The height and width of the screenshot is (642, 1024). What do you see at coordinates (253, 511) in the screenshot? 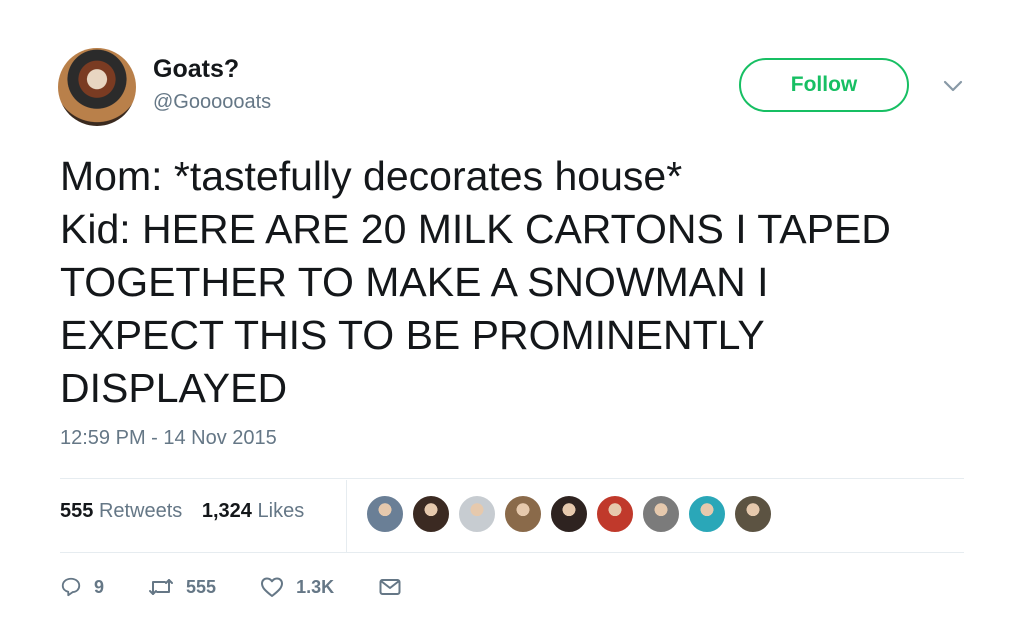
I see `likes-stat: 1,324 Likes` at bounding box center [253, 511].